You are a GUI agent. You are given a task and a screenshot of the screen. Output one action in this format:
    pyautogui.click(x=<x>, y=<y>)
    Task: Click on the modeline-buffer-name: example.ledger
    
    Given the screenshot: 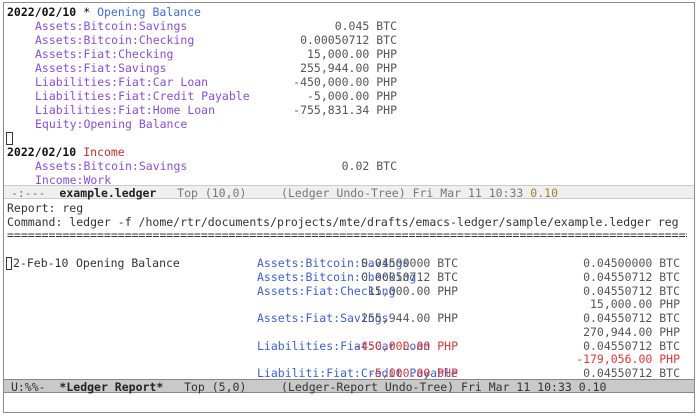 What is the action you would take?
    pyautogui.click(x=108, y=193)
    